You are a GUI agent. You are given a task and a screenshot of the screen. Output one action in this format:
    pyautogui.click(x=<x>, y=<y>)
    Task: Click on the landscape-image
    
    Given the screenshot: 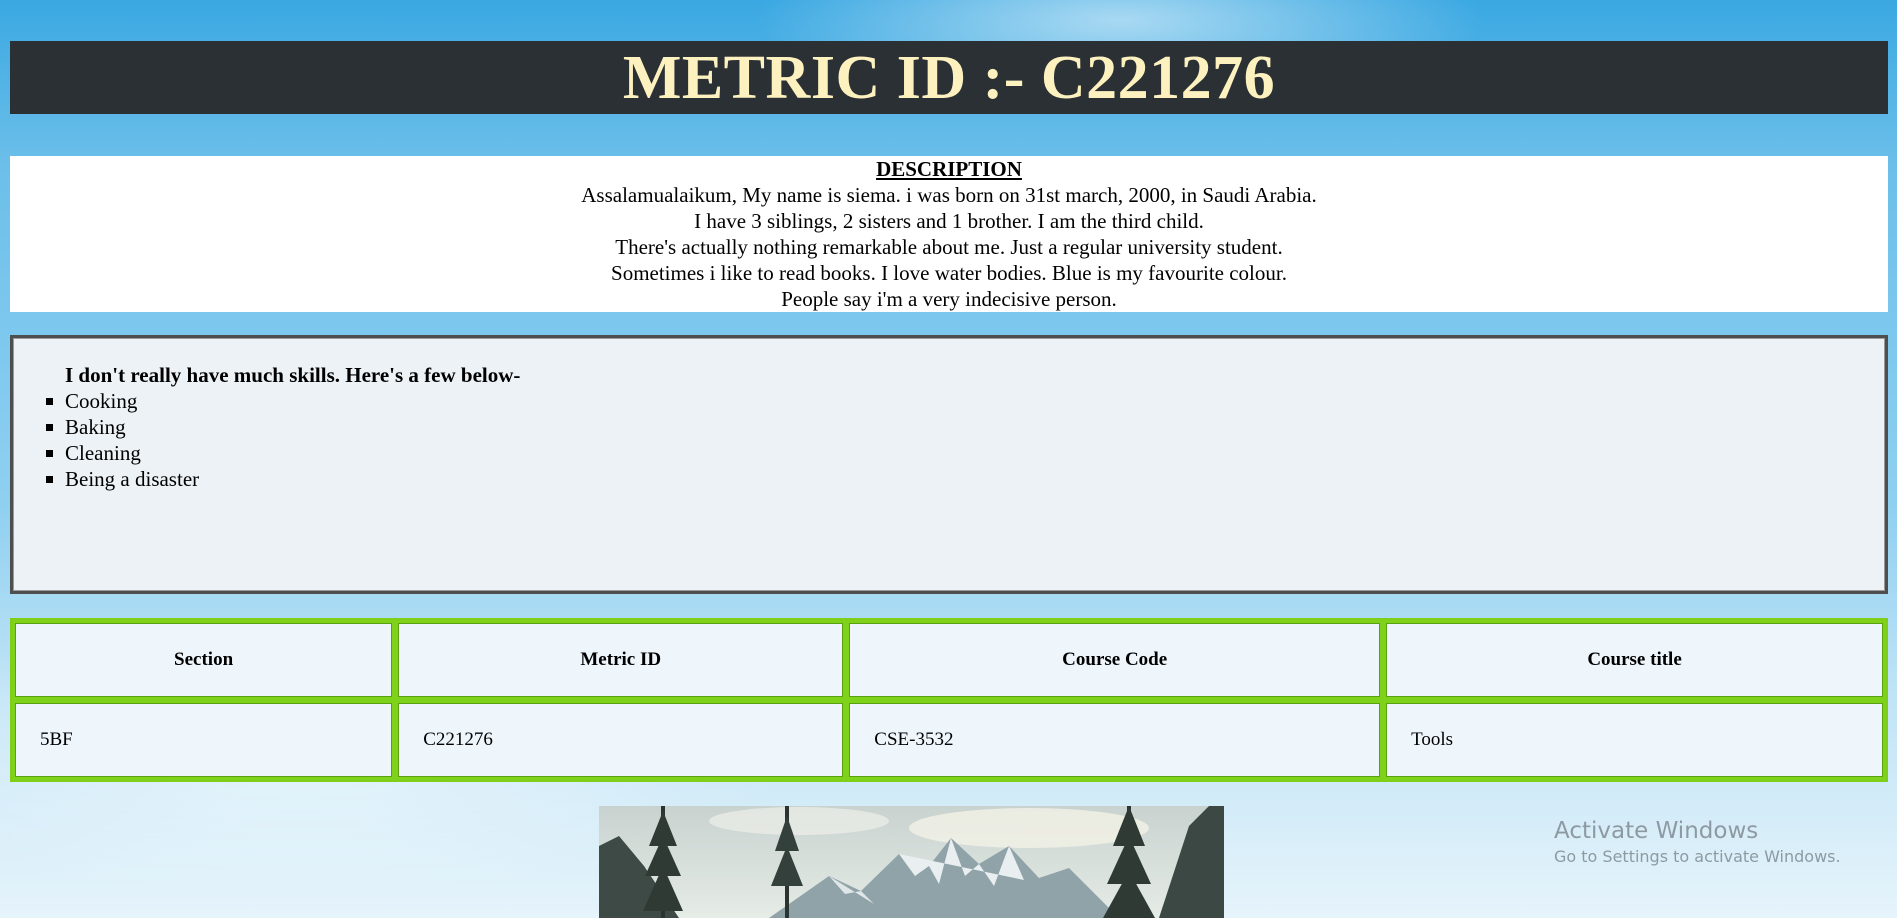 What is the action you would take?
    pyautogui.click(x=911, y=862)
    